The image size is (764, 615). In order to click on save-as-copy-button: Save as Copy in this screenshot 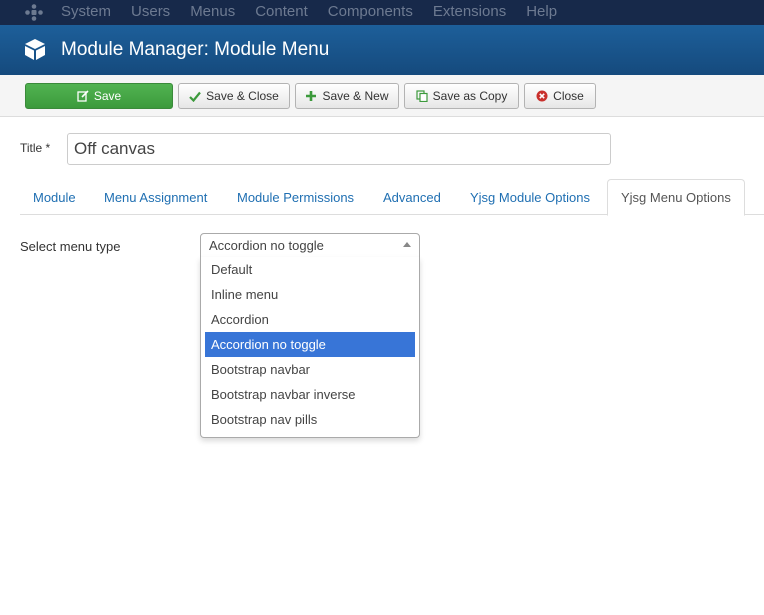, I will do `click(461, 96)`.